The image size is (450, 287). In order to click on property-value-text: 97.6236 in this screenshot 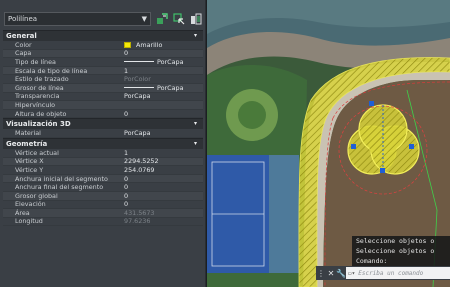, I will do `click(137, 221)`.